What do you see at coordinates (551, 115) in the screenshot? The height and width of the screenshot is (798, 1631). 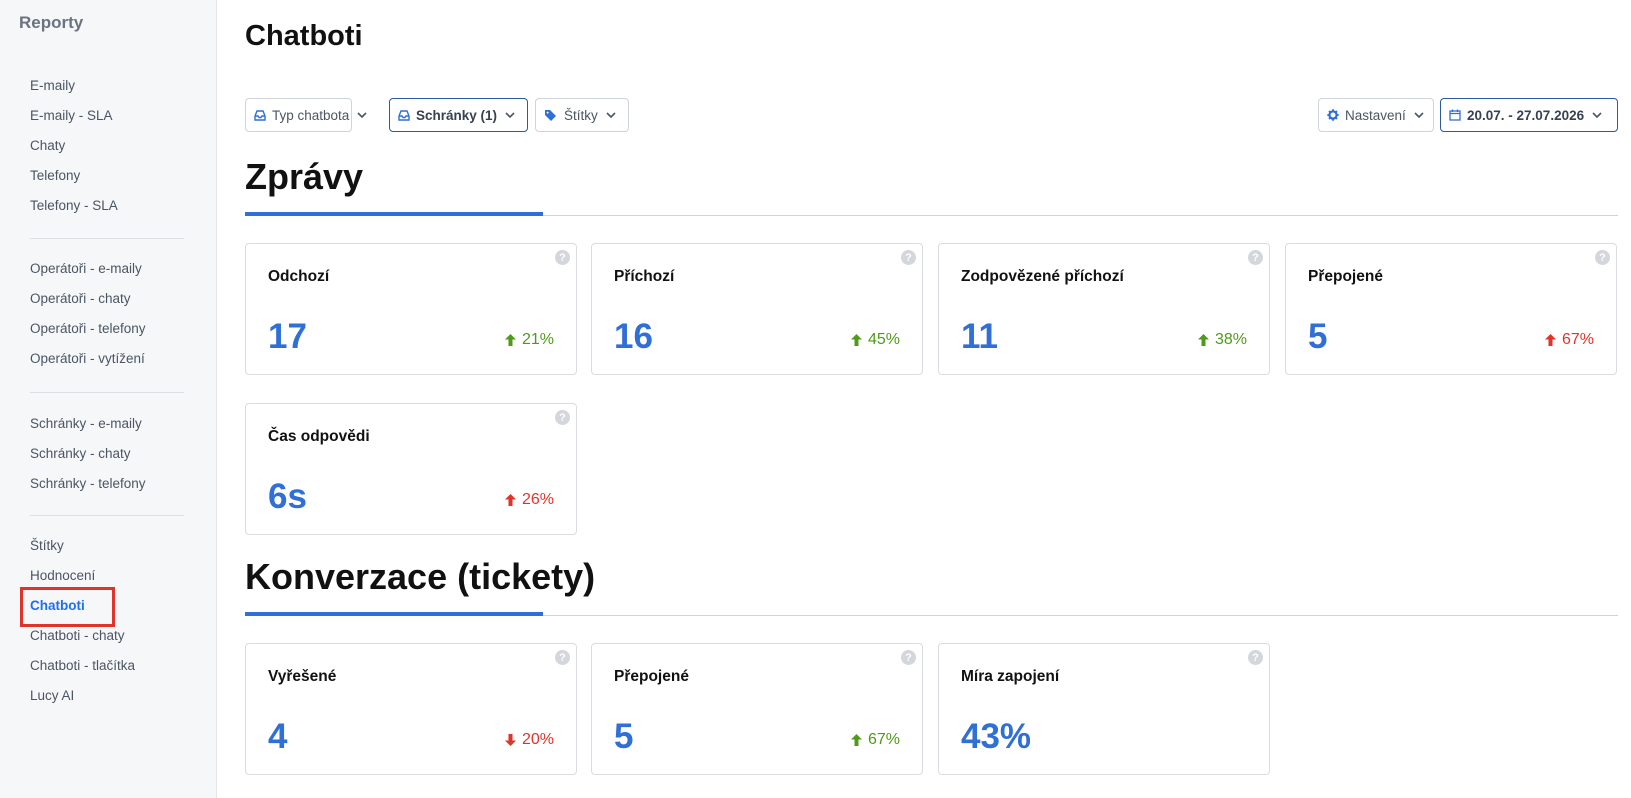 I see `tags-icon` at bounding box center [551, 115].